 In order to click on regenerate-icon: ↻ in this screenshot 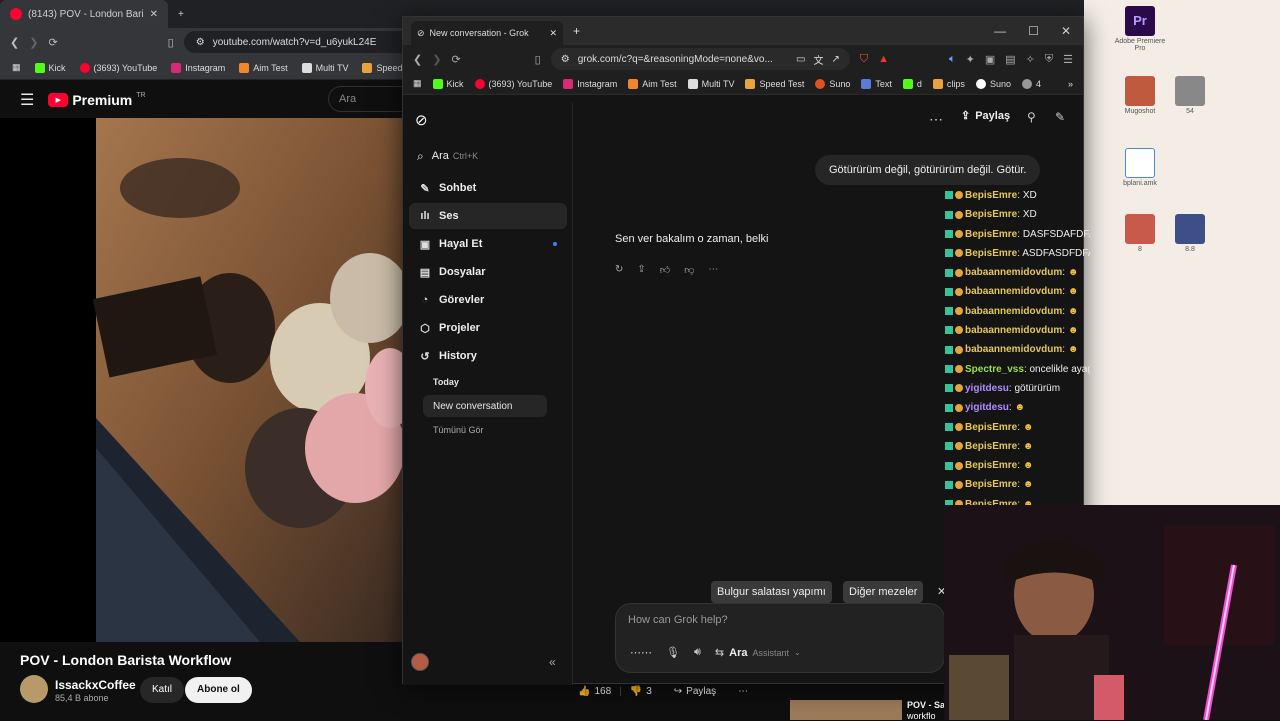, I will do `click(619, 270)`.